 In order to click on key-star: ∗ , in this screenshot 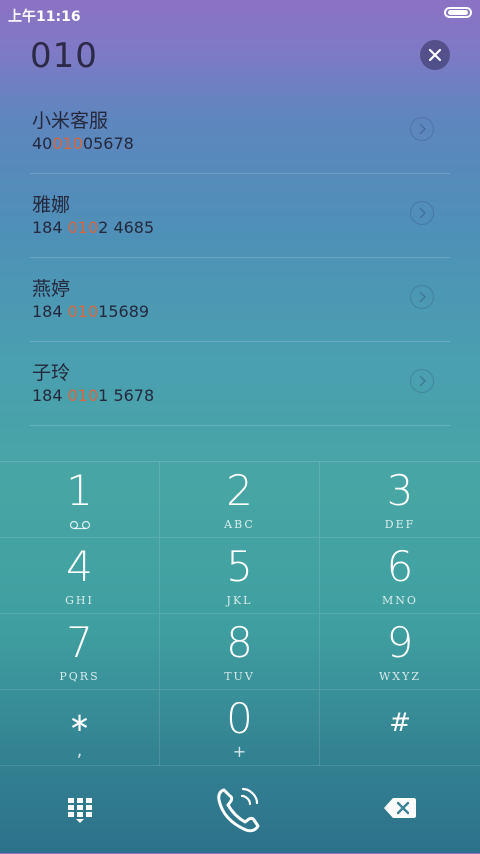, I will do `click(80, 728)`.